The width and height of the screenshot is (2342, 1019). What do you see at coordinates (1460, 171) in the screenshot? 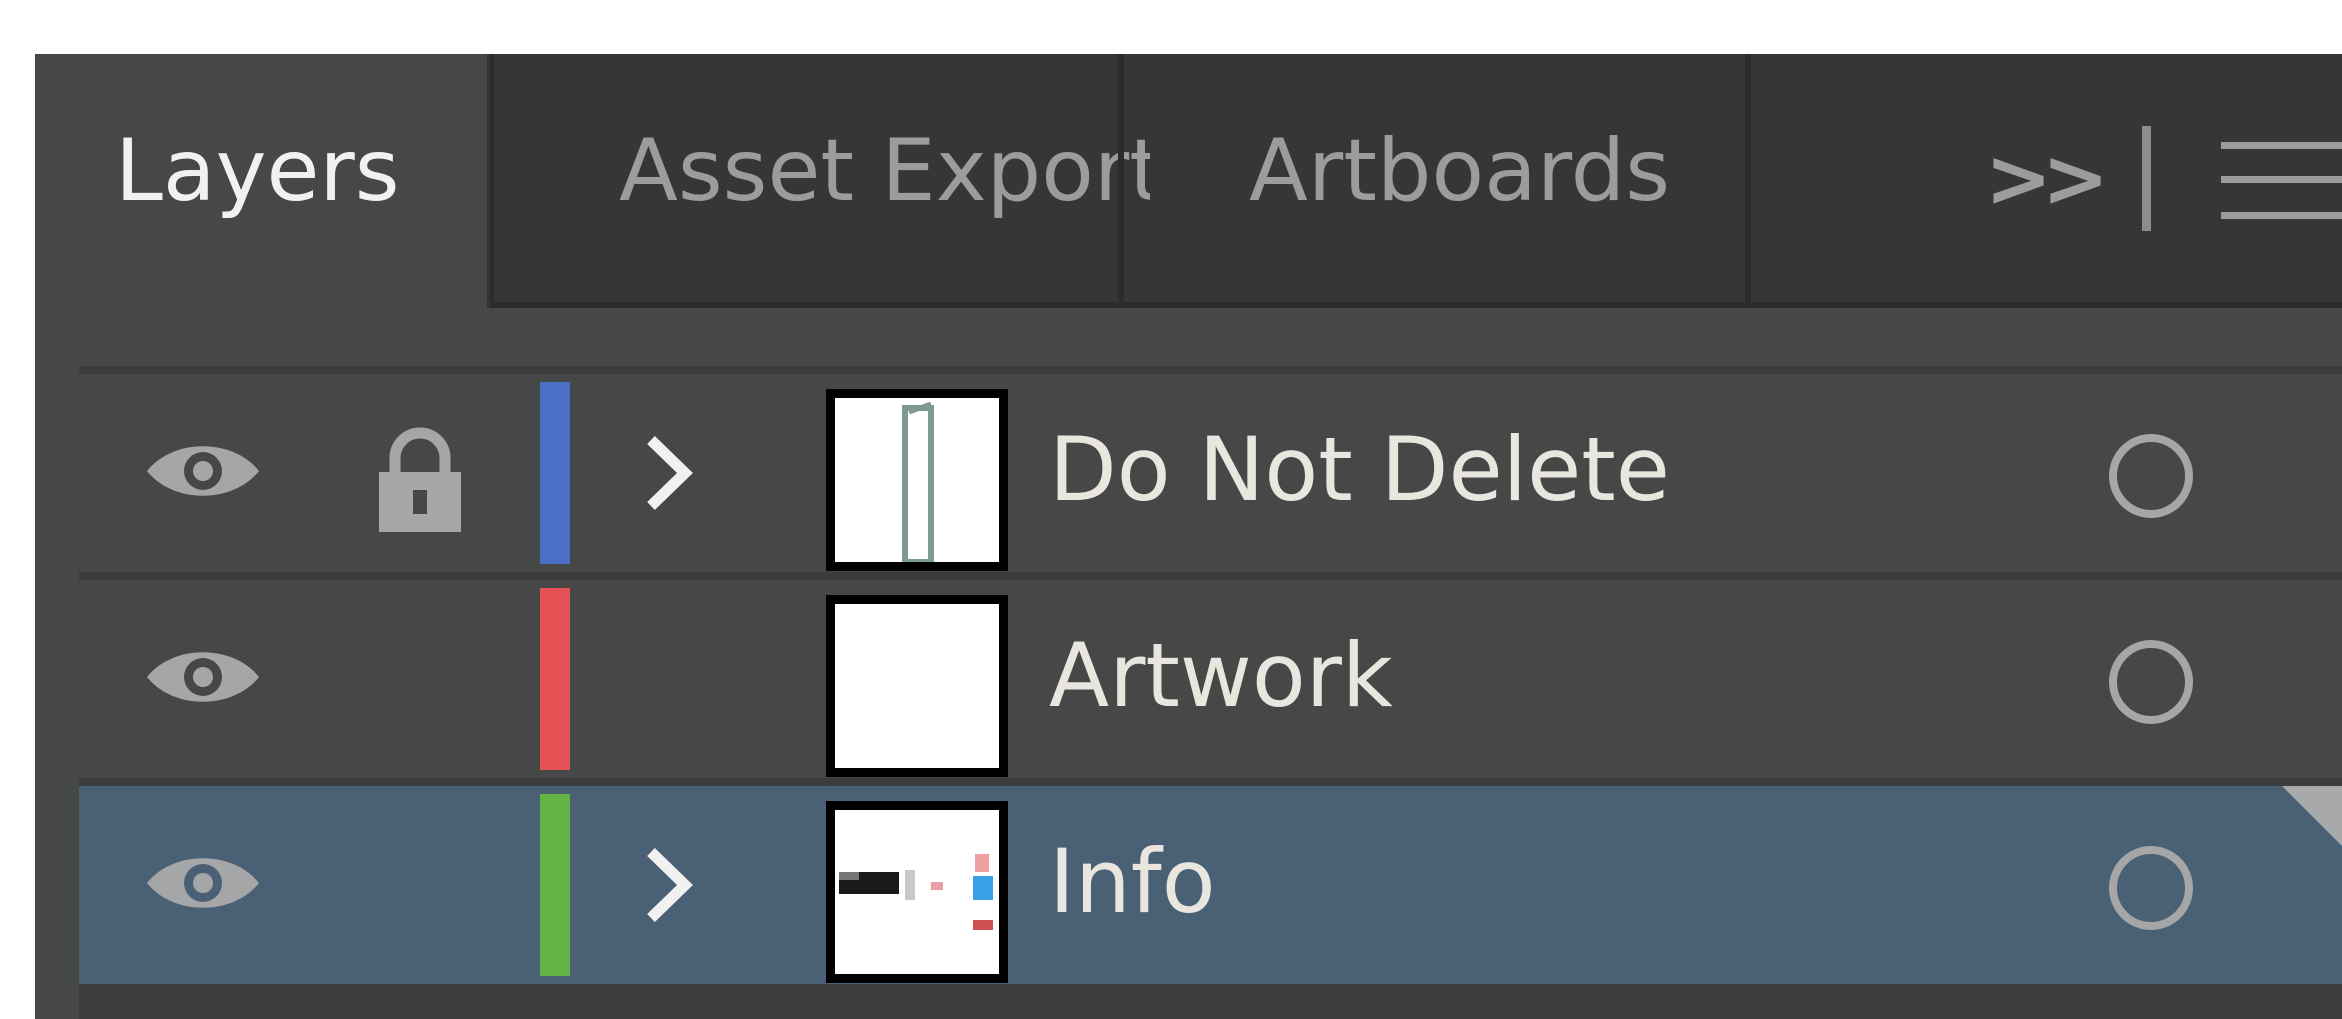
I see `tab-artboards-label: Artboards` at bounding box center [1460, 171].